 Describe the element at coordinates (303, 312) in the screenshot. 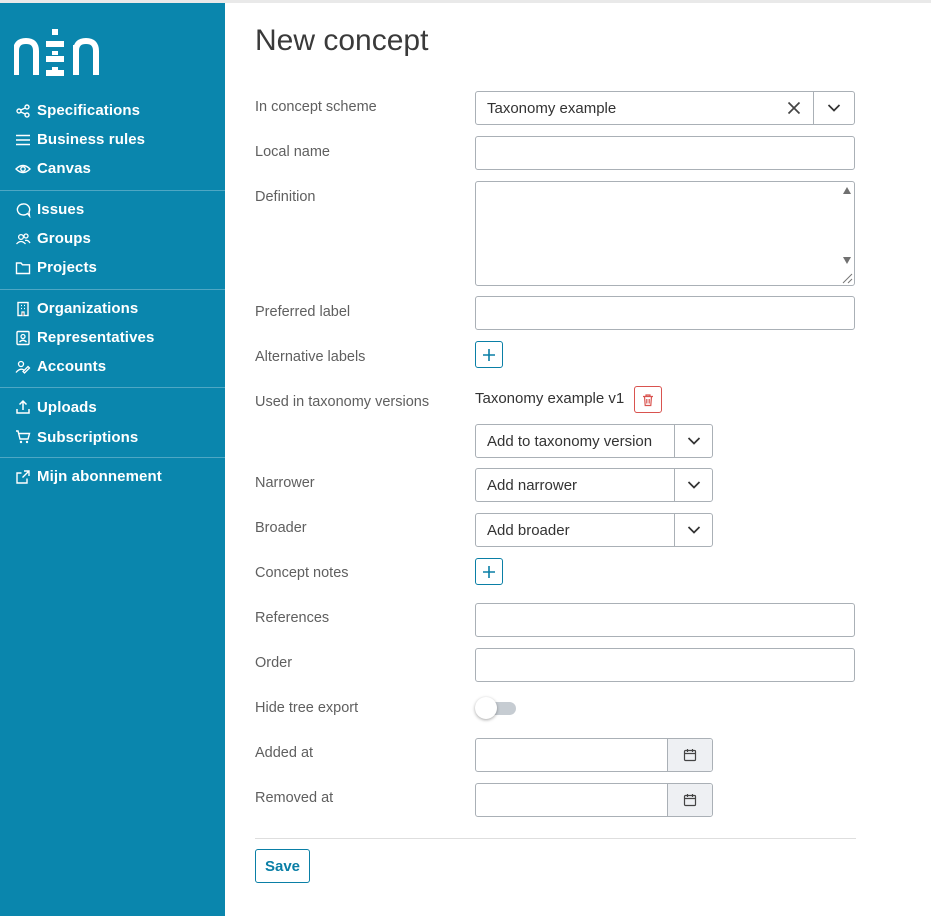

I see `preferred-label-label: Preferred label` at that location.